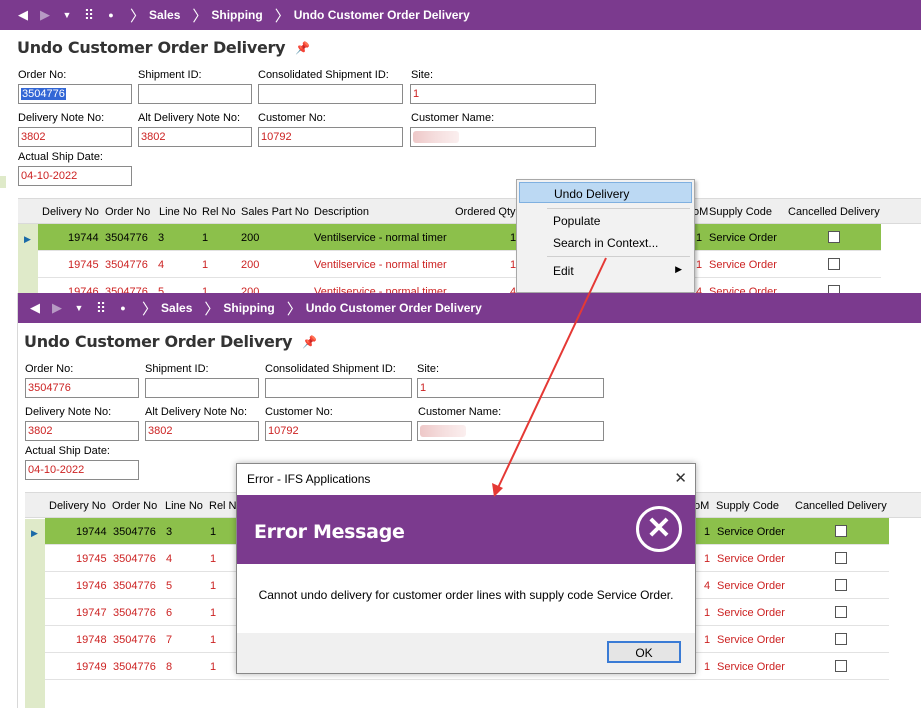  Describe the element at coordinates (644, 652) in the screenshot. I see `ok-button: OK` at that location.